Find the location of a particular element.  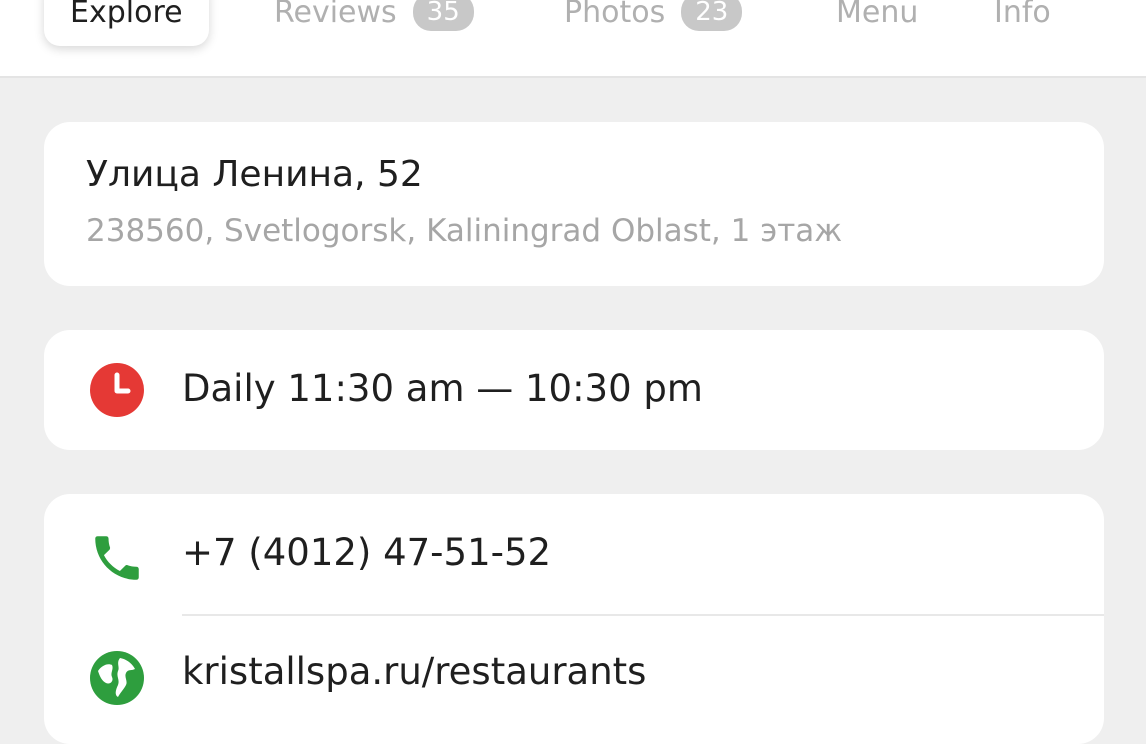

reviews-count-badge: 35 is located at coordinates (443, 15).